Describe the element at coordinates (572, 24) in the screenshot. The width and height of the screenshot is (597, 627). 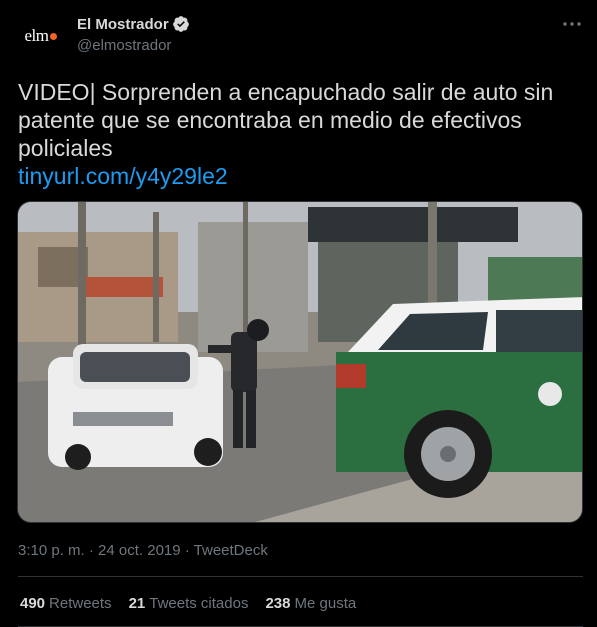
I see `more-options-icon` at that location.